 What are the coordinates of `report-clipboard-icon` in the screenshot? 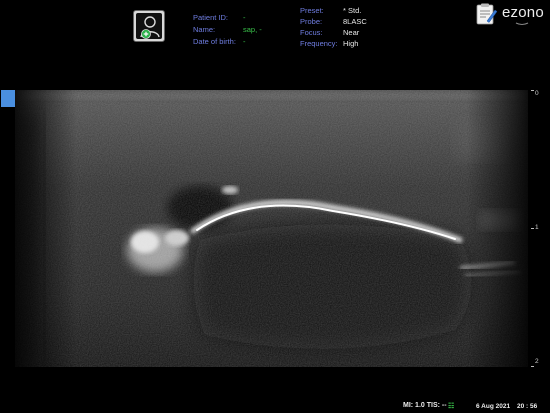 It's located at (486, 14).